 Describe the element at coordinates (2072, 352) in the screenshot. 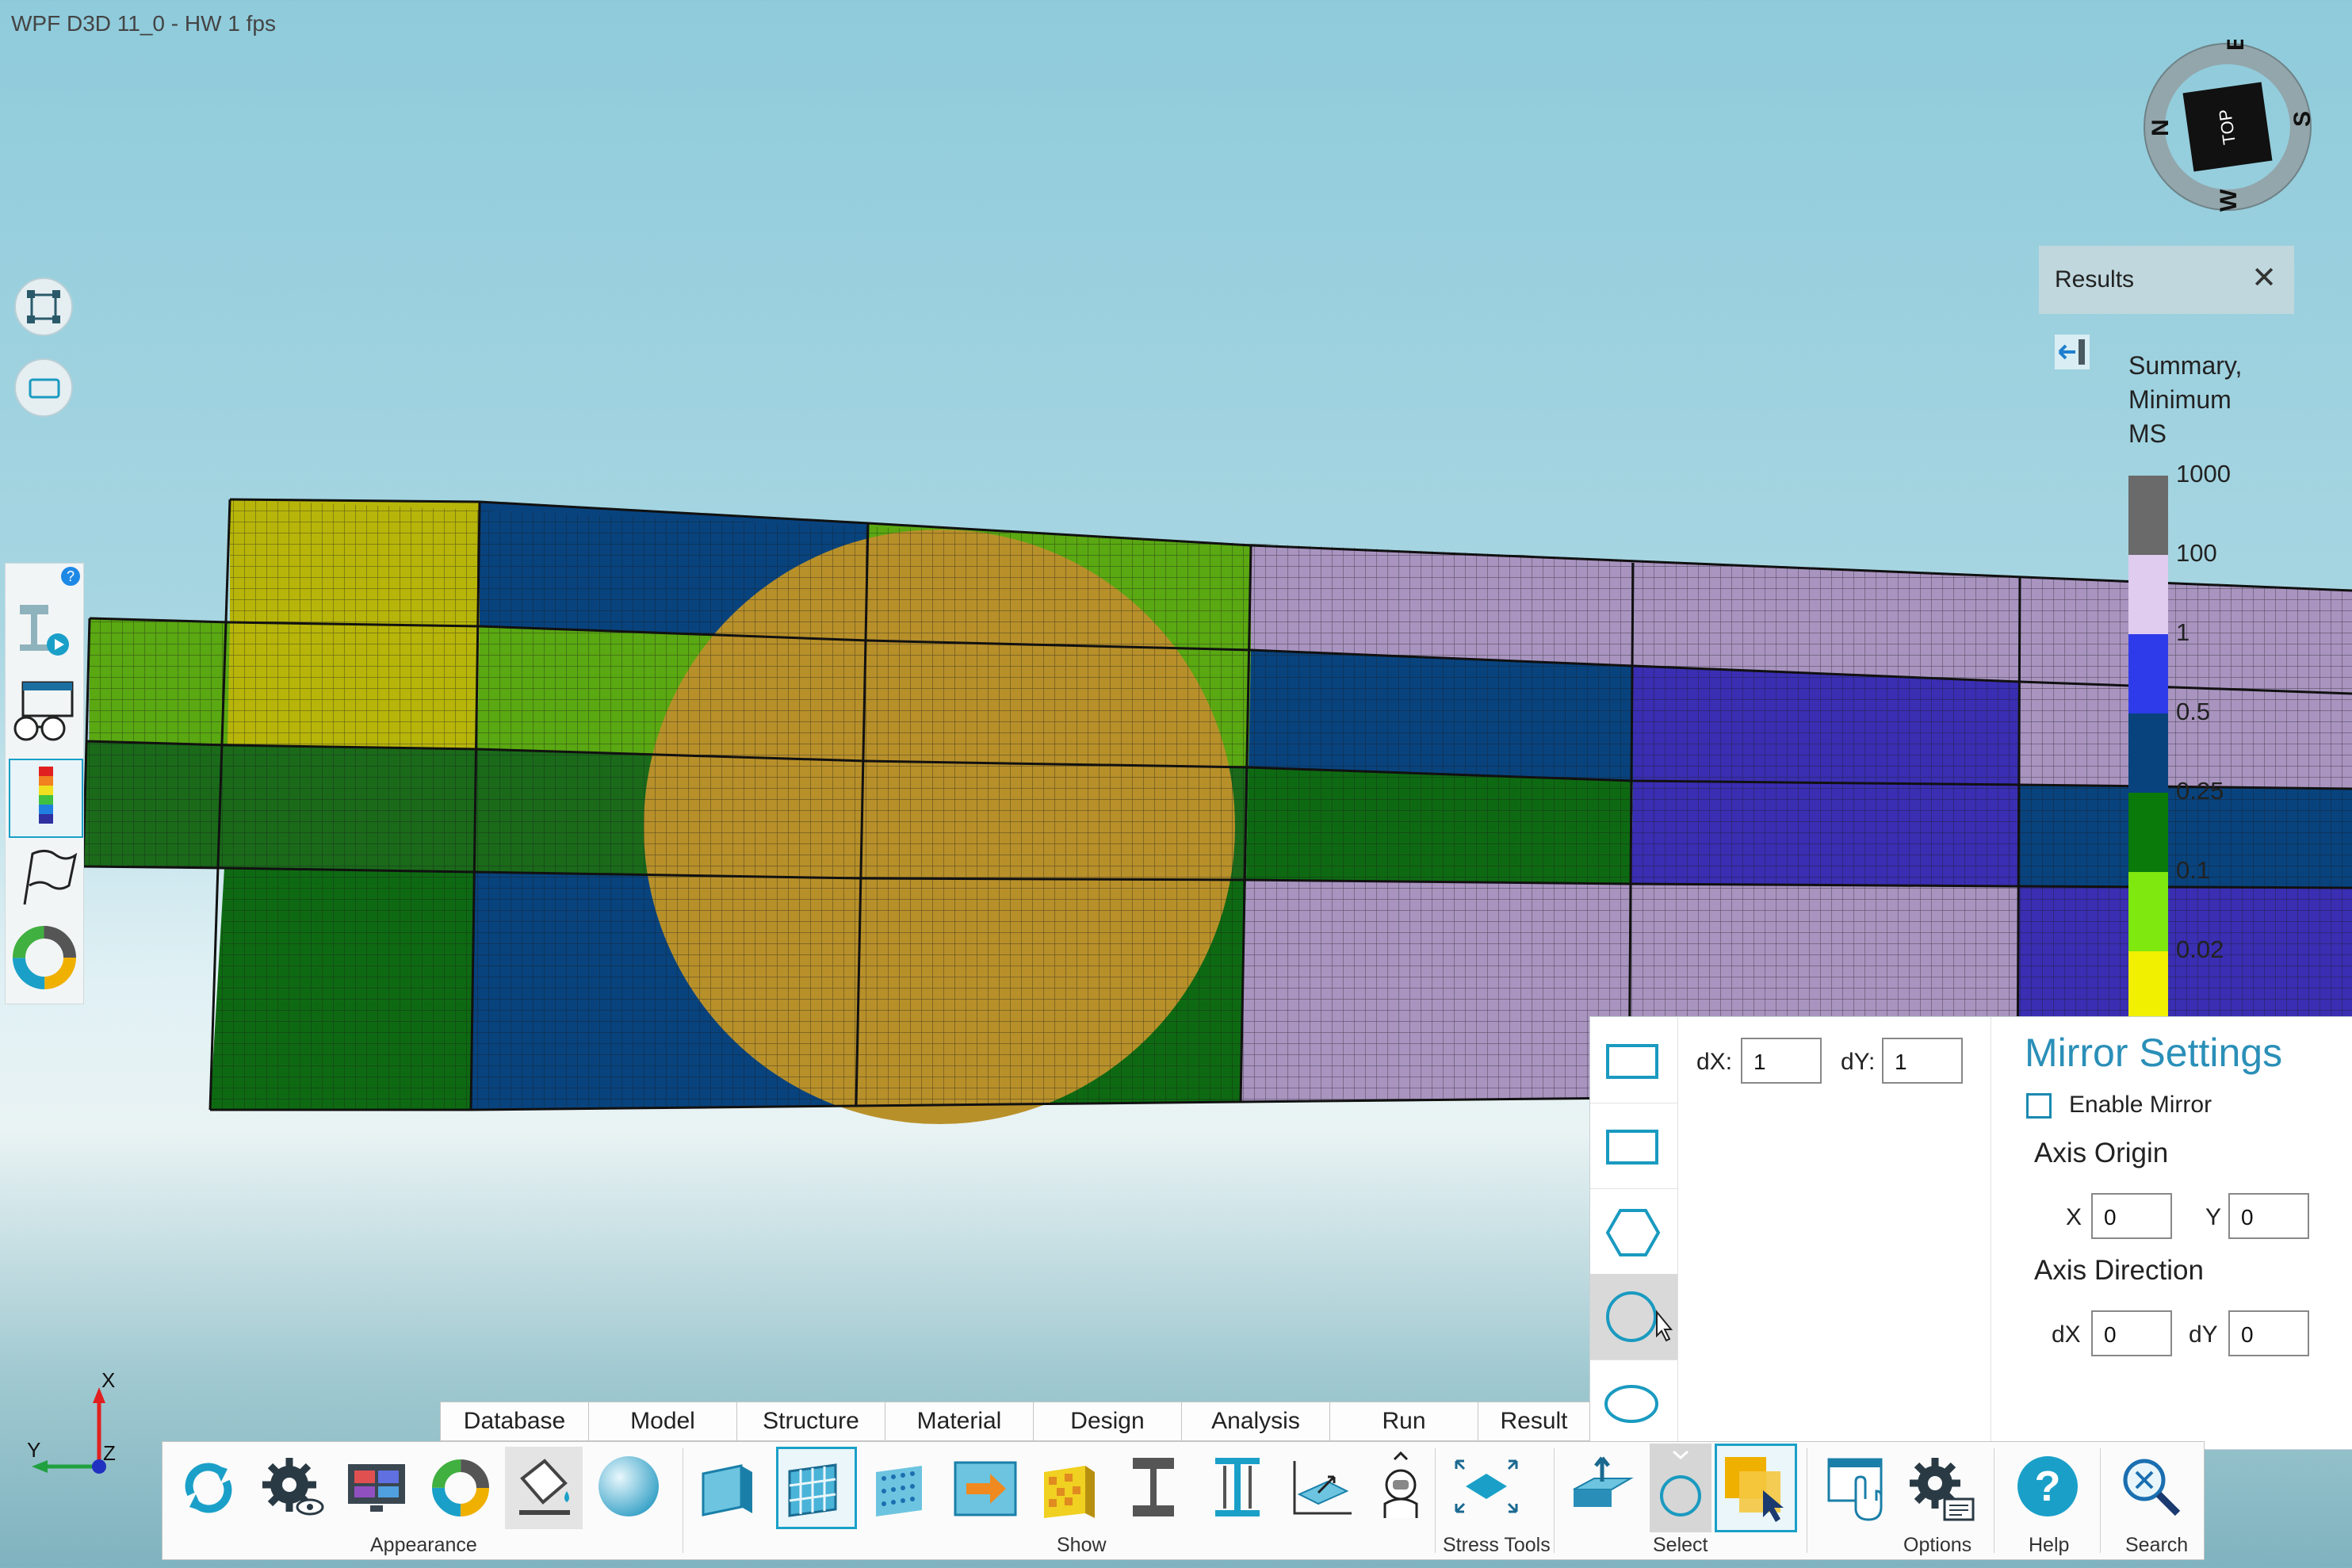

I see `collapse-panel-icon` at that location.